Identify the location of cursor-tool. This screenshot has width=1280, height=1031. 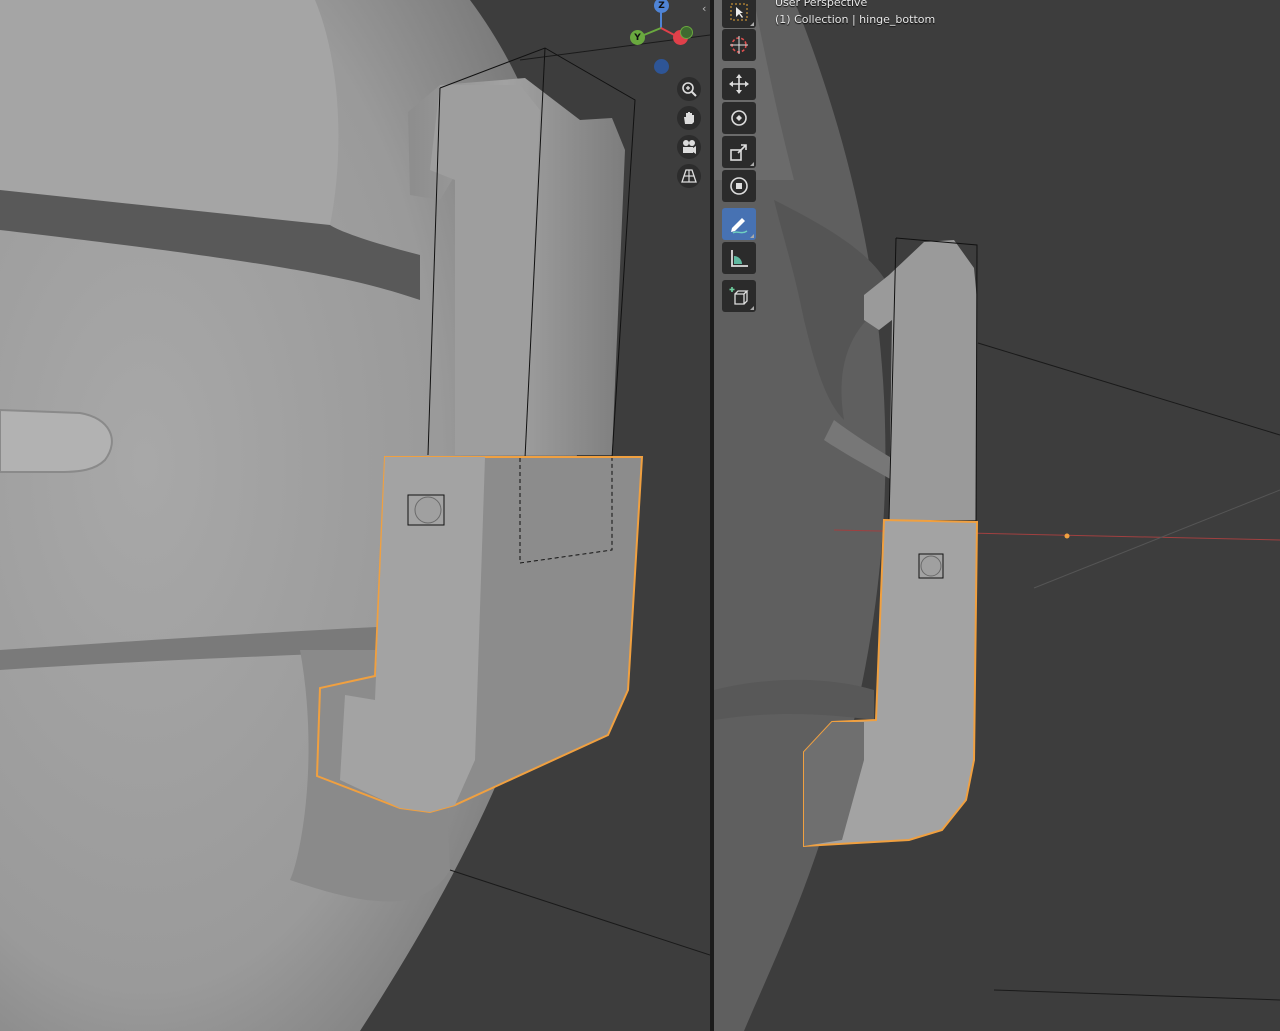
(739, 45).